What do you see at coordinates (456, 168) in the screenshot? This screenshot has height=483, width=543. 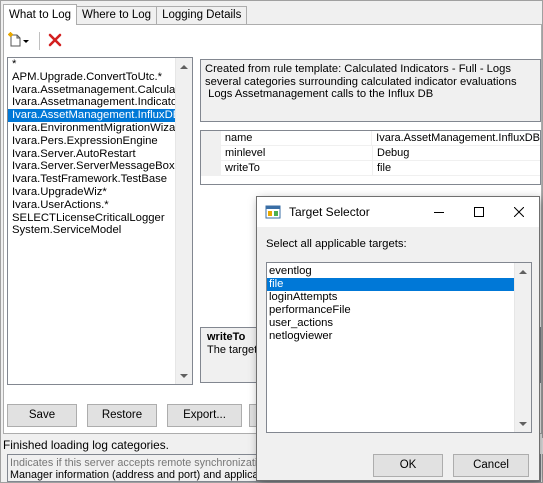 I see `property-value: file` at bounding box center [456, 168].